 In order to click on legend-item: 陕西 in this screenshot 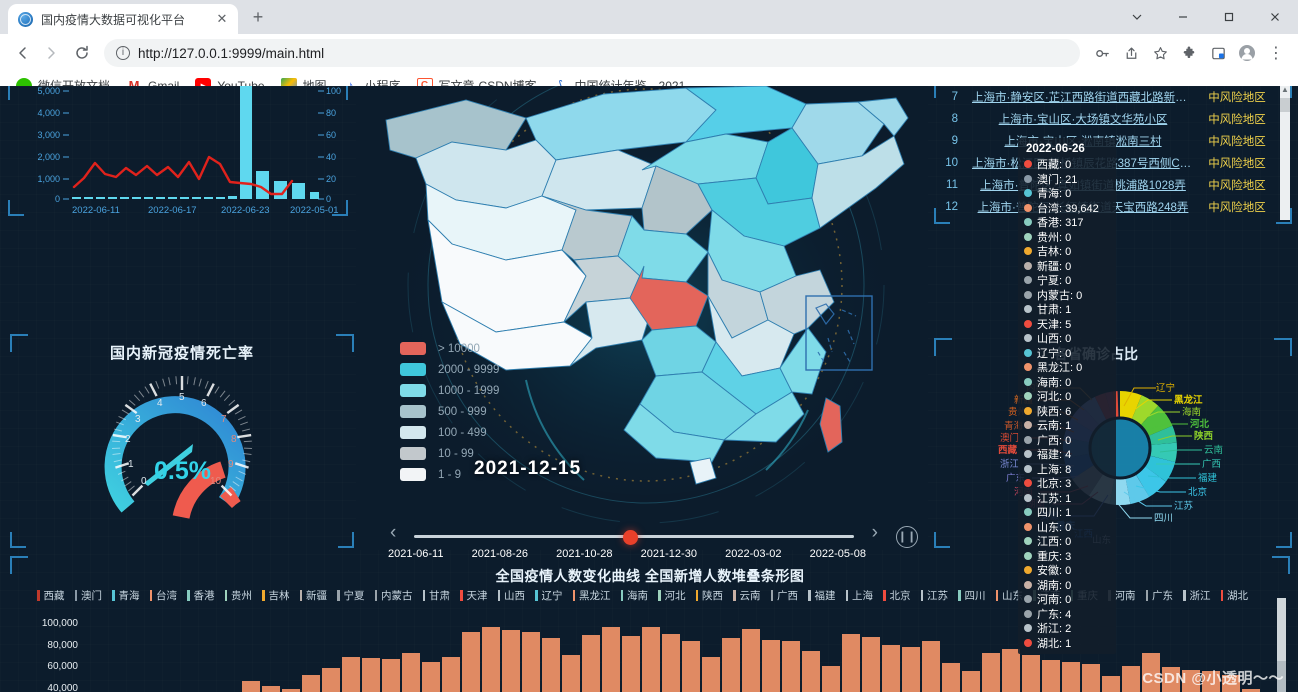, I will do `click(710, 595)`.